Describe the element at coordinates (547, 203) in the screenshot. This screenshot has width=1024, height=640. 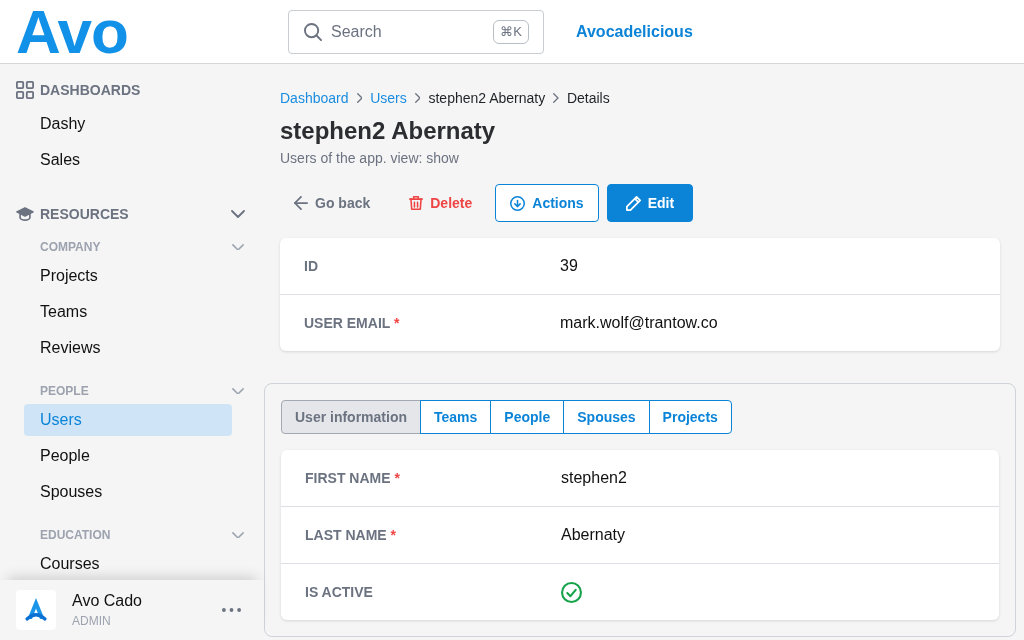
I see `actions-button: Actions` at that location.